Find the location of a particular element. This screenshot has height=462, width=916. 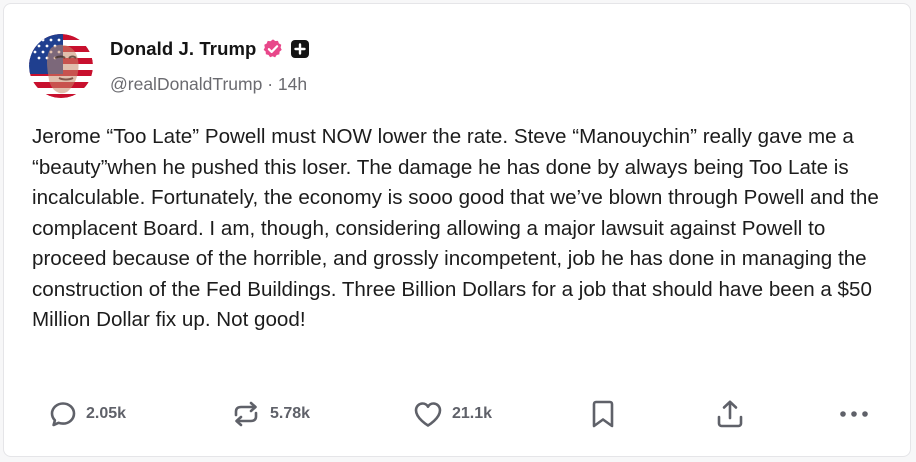

like-button: 21.1k is located at coordinates (452, 414).